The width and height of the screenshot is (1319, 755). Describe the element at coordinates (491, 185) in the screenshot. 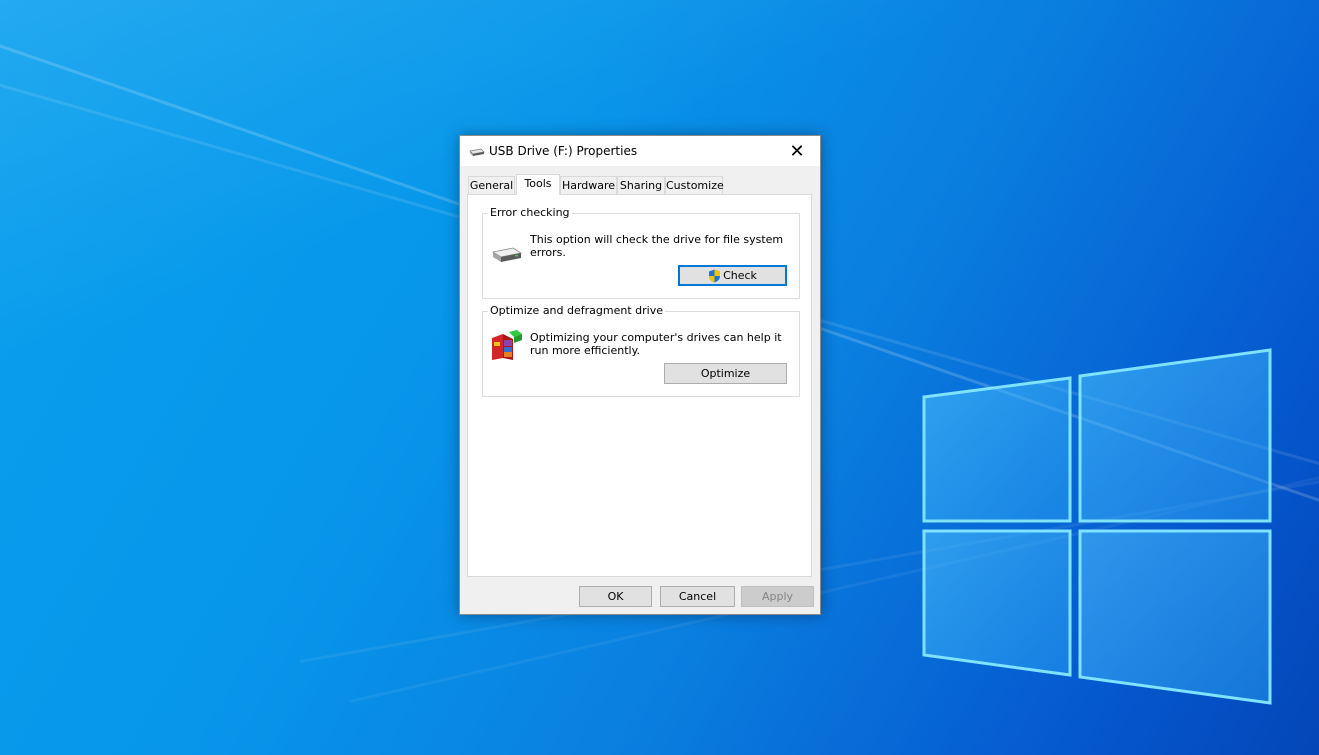

I see `tab-general: General` at that location.